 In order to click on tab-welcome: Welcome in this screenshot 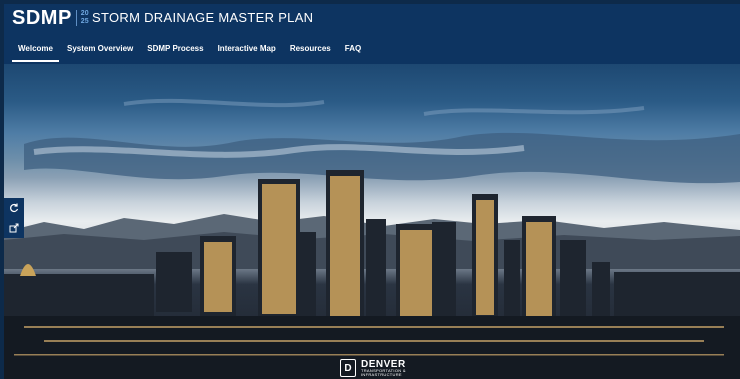, I will do `click(35, 51)`.